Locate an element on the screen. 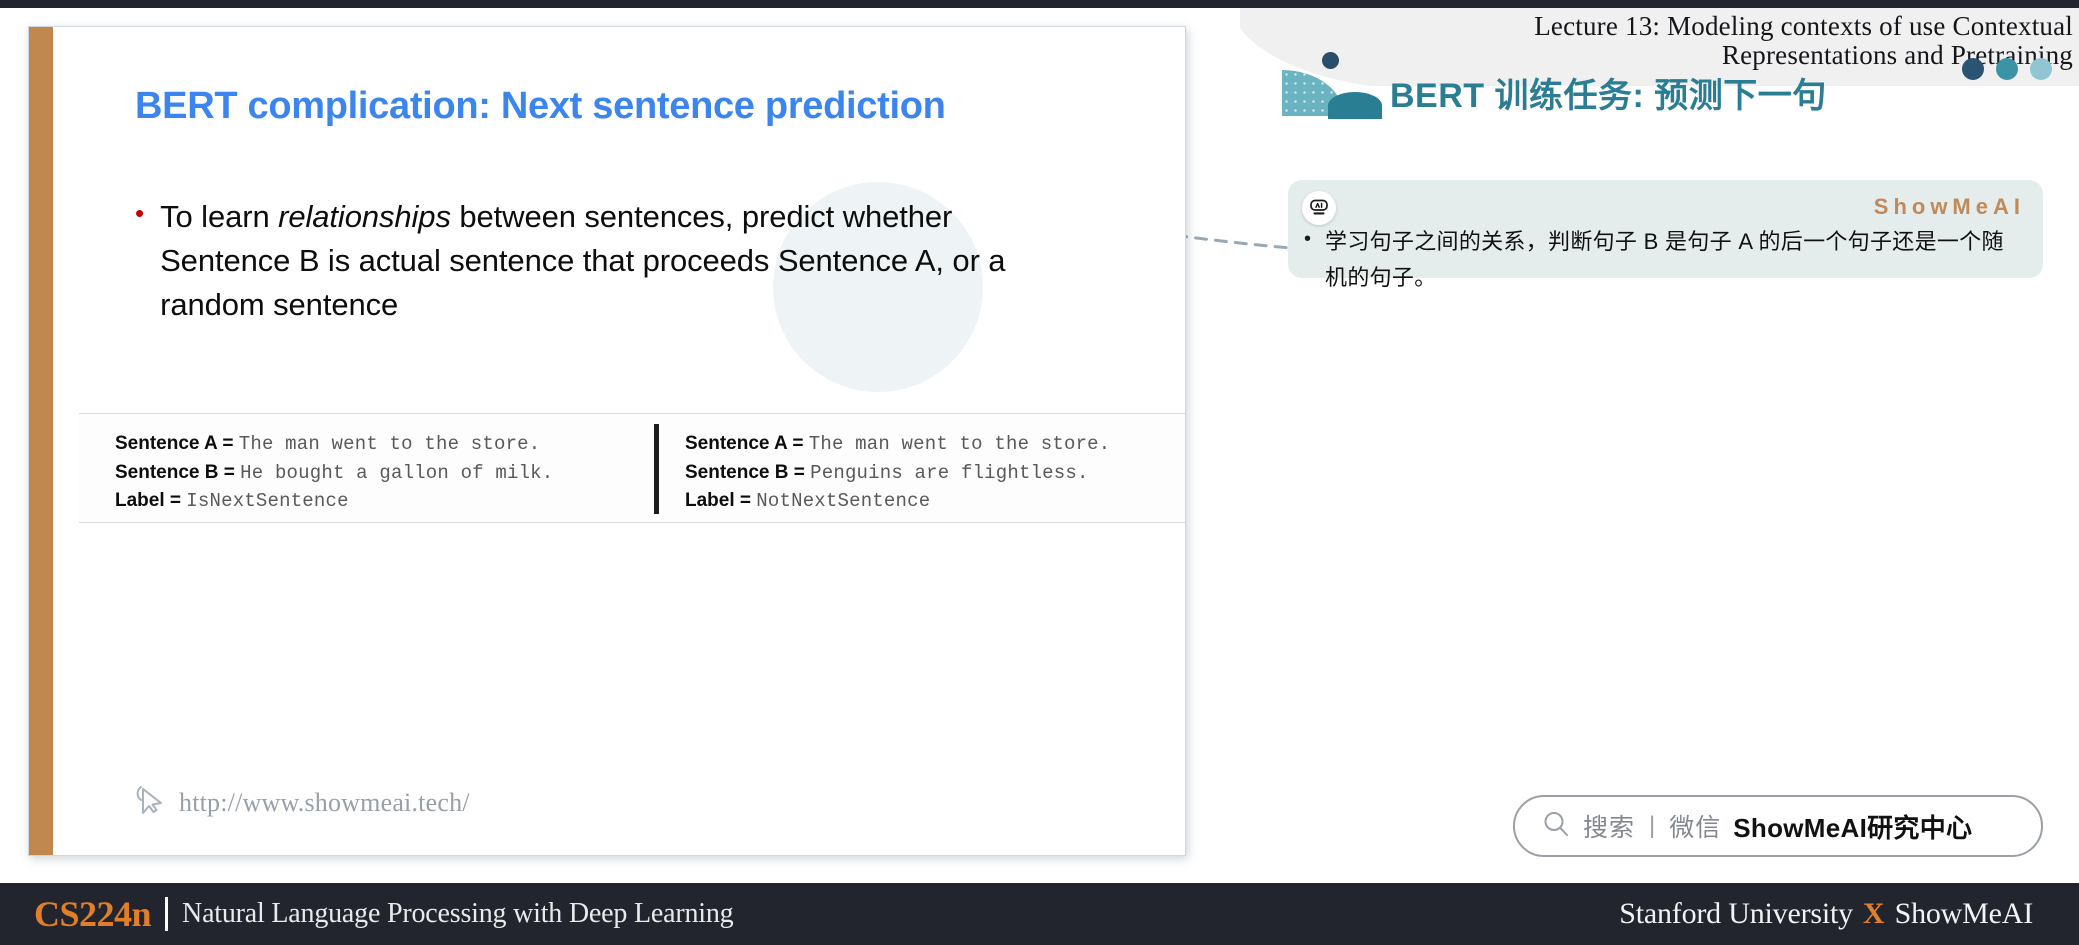  search-label: 搜索 is located at coordinates (1609, 828).